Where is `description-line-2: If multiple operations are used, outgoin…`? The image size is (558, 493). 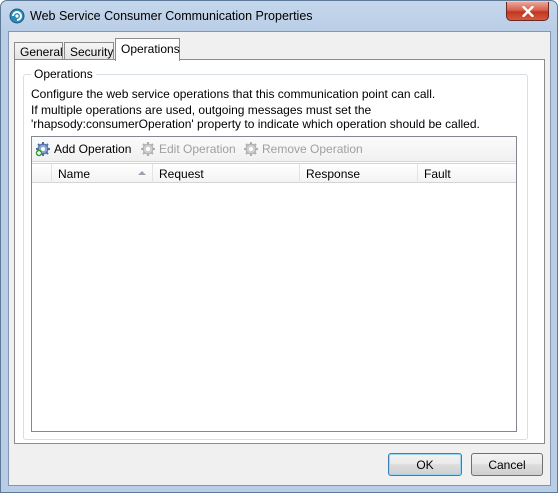 description-line-2: If multiple operations are used, outgoin… is located at coordinates (255, 117).